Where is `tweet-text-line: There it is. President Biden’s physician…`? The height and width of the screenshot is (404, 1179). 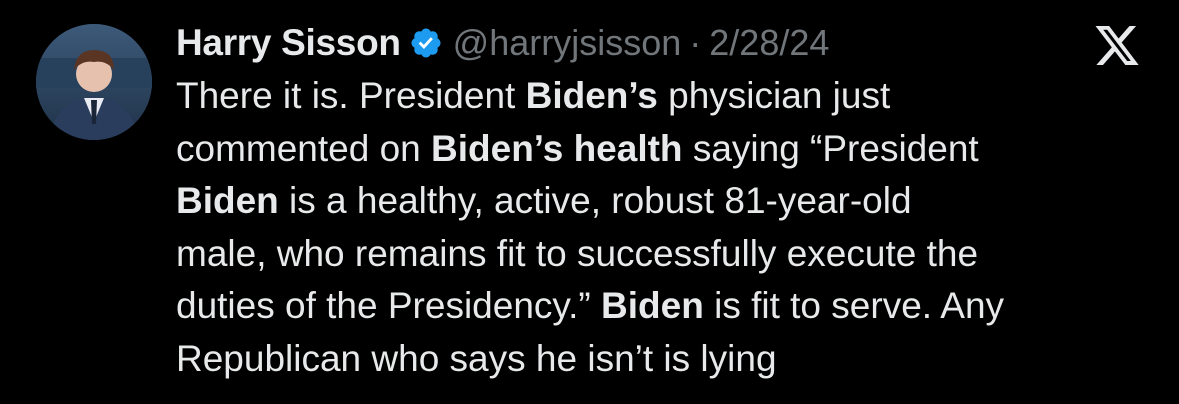
tweet-text-line: There it is. President Biden’s physician… is located at coordinates (656, 96).